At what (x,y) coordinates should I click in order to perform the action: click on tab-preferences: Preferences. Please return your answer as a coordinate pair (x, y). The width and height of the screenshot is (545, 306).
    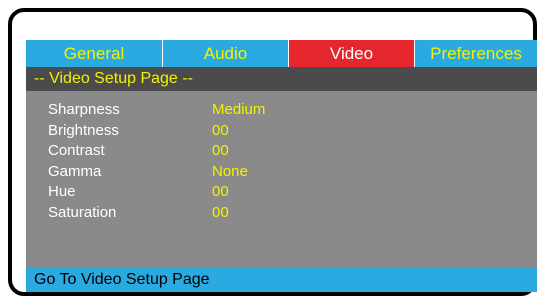
    Looking at the image, I should click on (475, 53).